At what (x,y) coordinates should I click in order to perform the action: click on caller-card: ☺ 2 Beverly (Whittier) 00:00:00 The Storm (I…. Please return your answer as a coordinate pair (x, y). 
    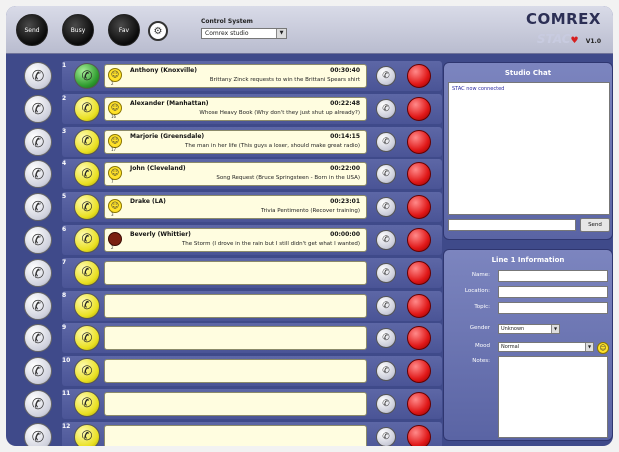
    Looking at the image, I should click on (235, 239).